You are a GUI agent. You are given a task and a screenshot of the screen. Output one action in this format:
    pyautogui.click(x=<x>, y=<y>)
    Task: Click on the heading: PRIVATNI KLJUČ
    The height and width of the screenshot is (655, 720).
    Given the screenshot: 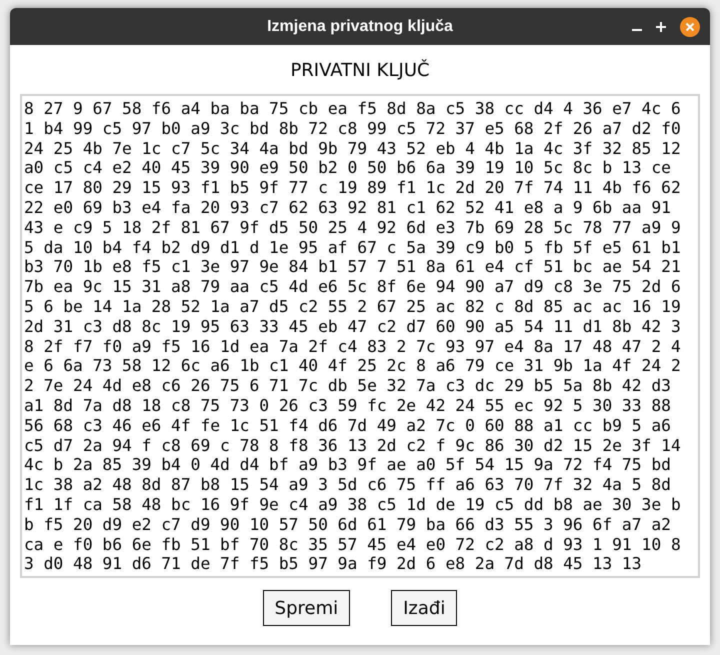 What is the action you would take?
    pyautogui.click(x=360, y=70)
    